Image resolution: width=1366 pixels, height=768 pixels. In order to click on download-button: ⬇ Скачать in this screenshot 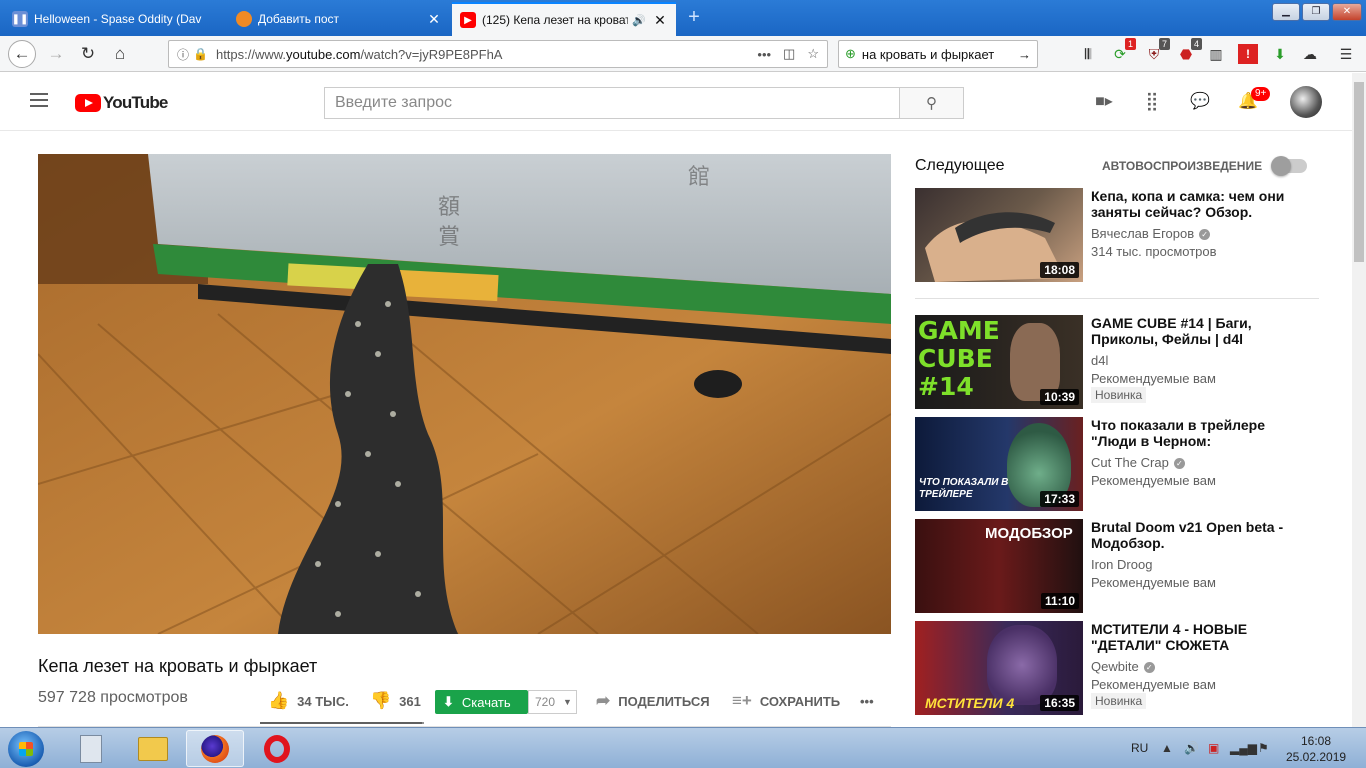, I will do `click(481, 702)`.